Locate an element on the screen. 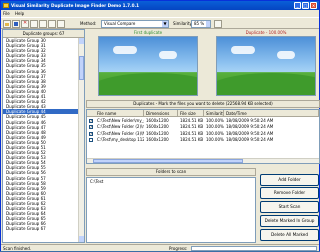  method-select: Visual Compare ▼ is located at coordinates (135, 24).